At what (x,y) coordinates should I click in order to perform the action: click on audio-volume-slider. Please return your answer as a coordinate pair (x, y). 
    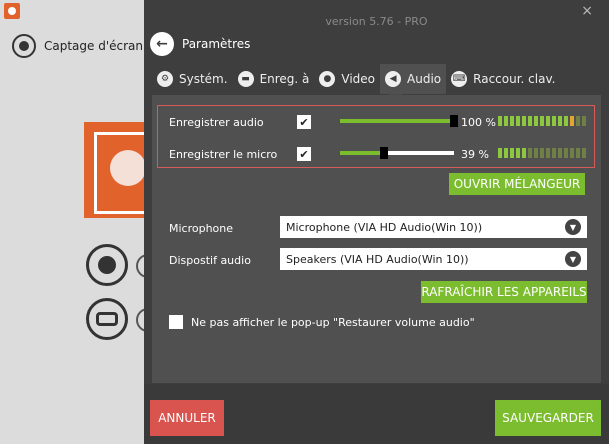
    Looking at the image, I should click on (399, 121).